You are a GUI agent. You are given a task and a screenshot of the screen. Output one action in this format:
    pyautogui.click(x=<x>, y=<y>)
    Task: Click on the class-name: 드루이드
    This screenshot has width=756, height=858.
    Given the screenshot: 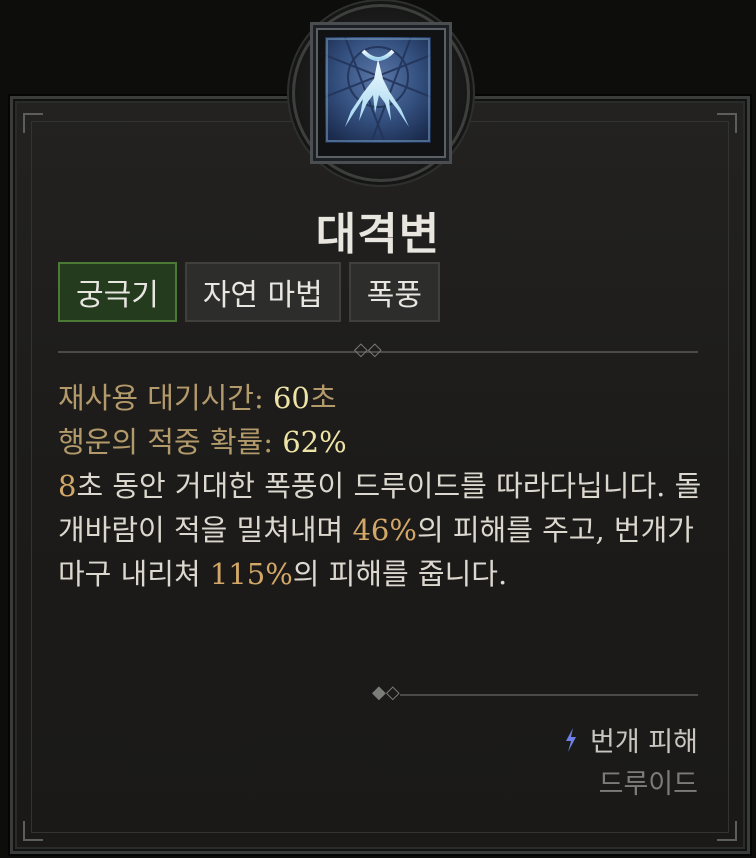 What is the action you would take?
    pyautogui.click(x=648, y=784)
    